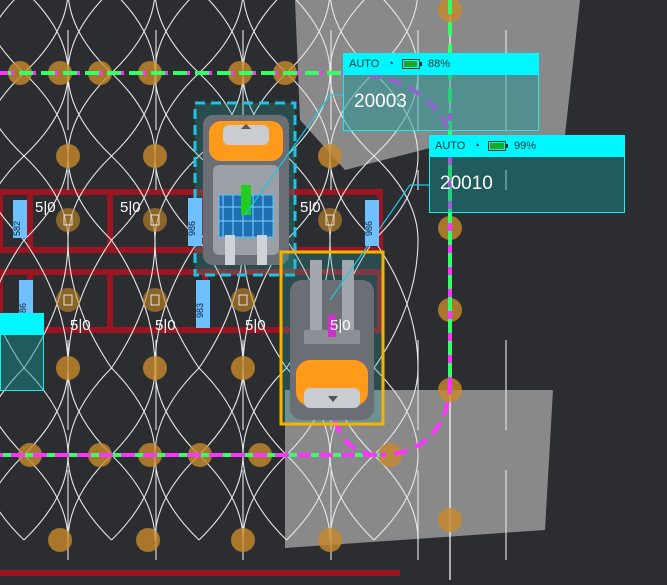 This screenshot has width=667, height=585. What do you see at coordinates (17, 228) in the screenshot?
I see `svg-text: 582` at bounding box center [17, 228].